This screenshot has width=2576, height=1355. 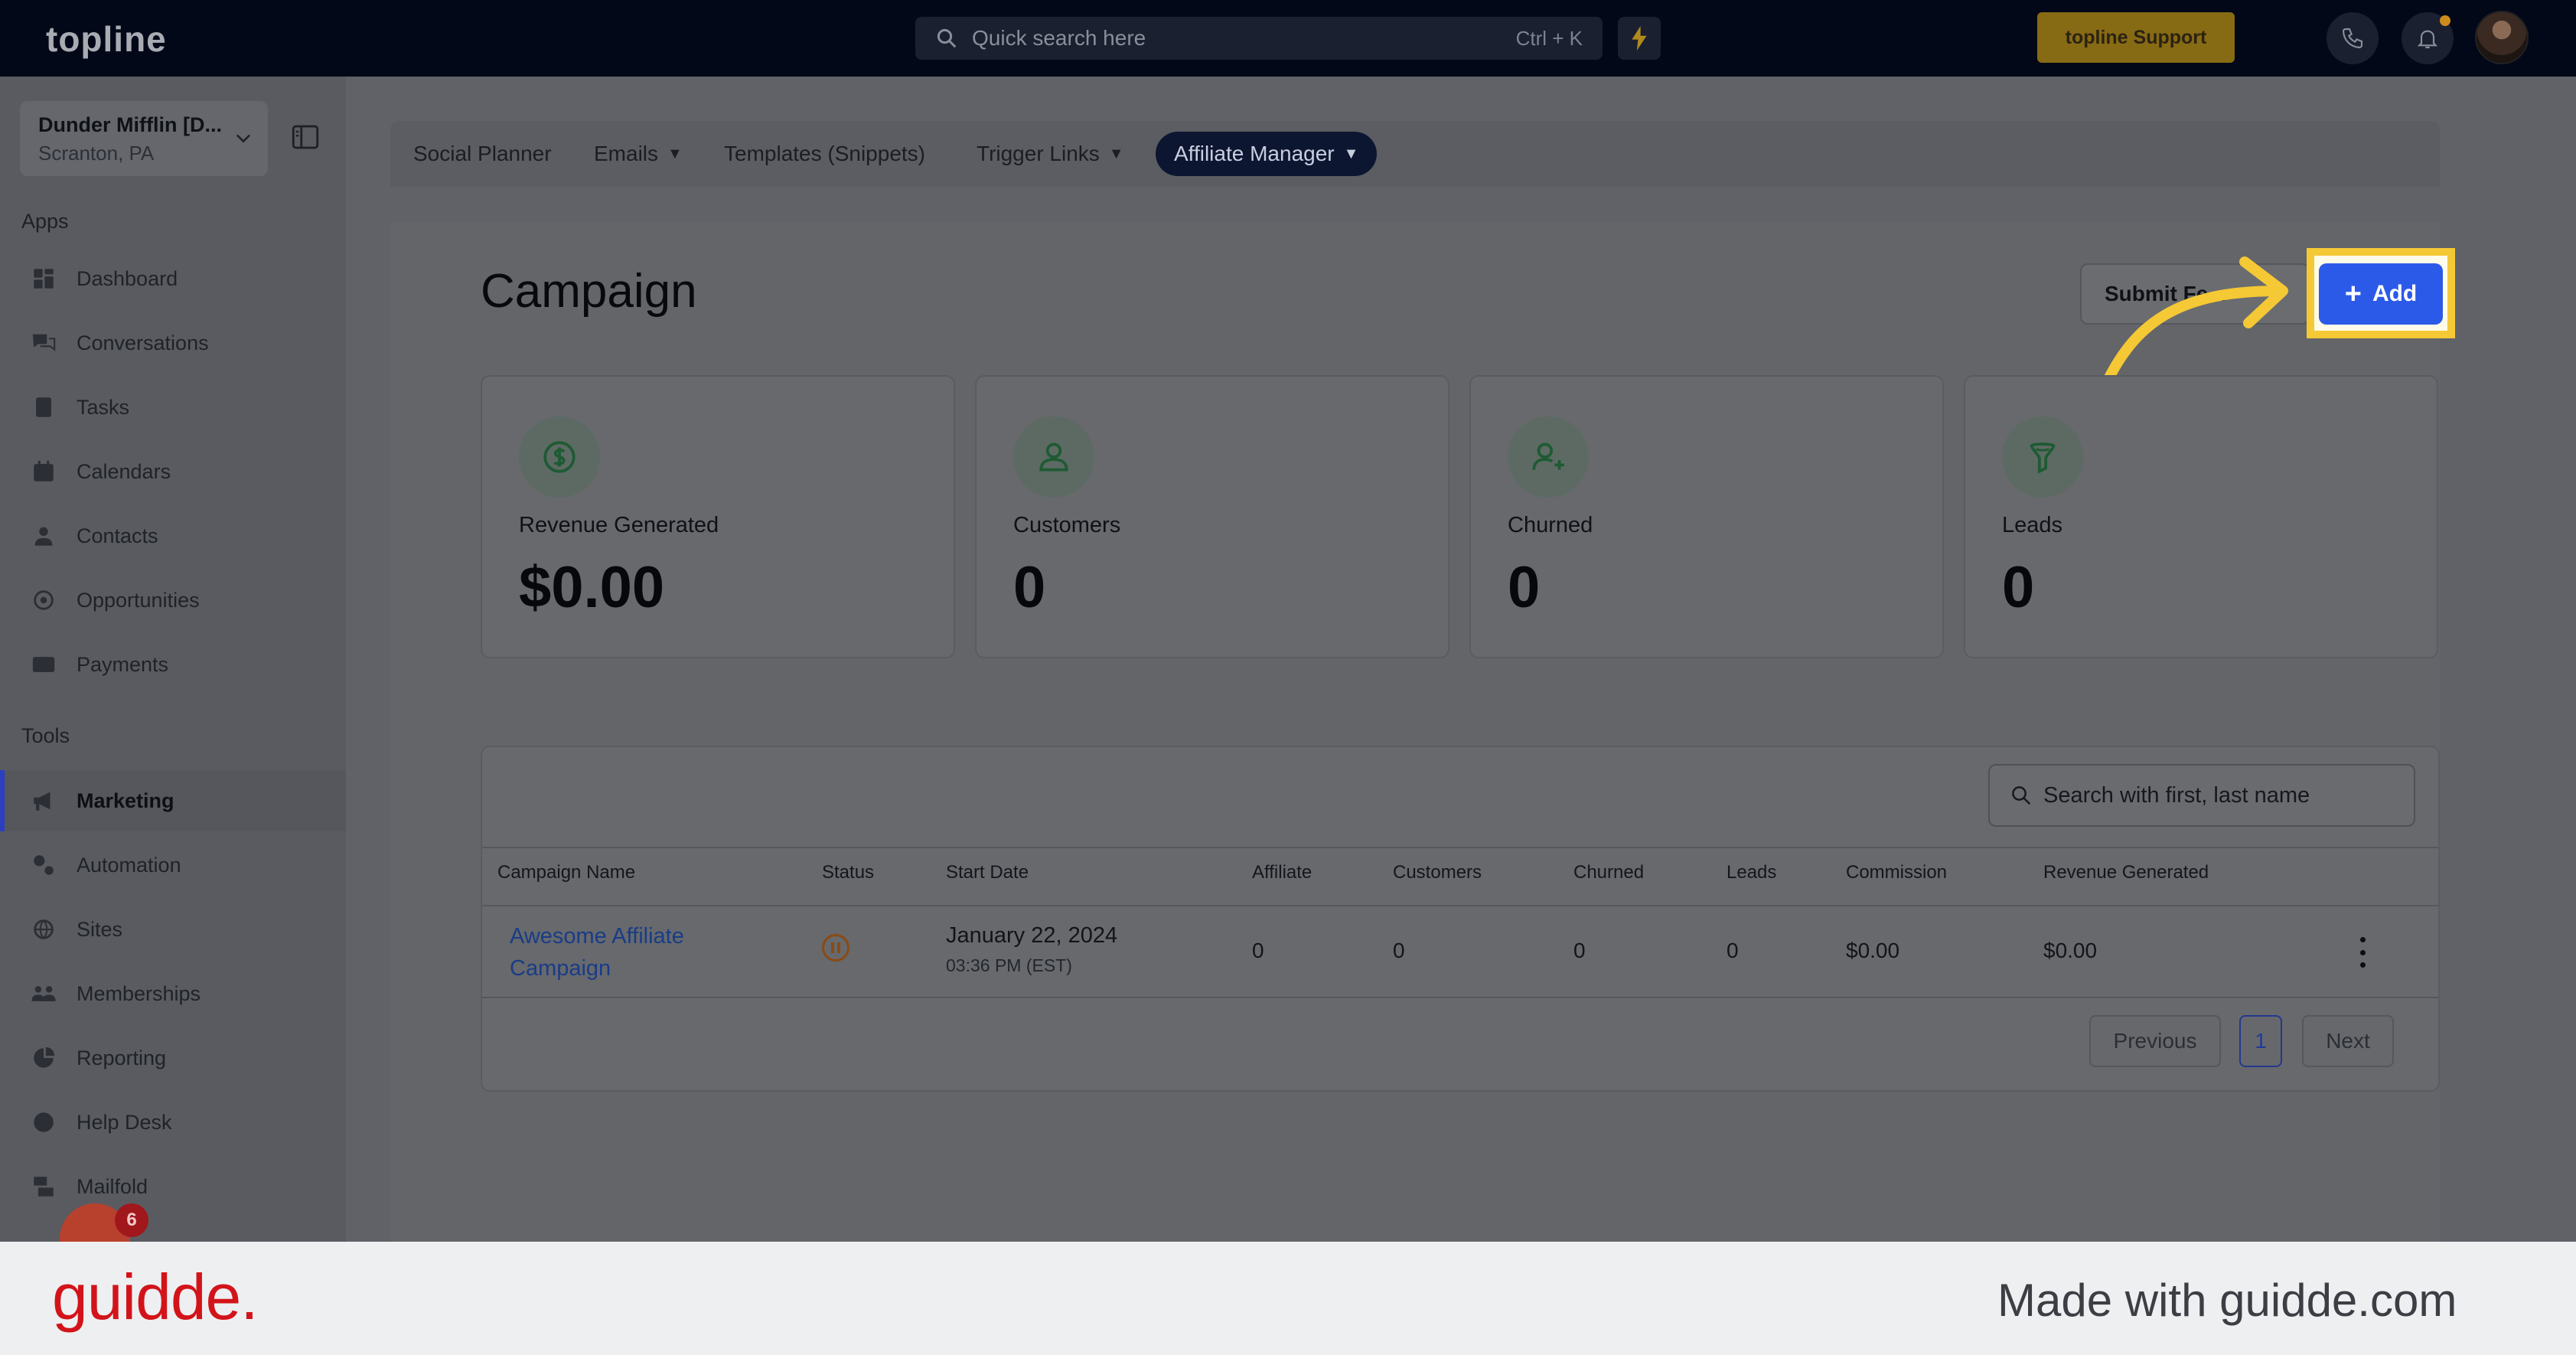 What do you see at coordinates (1639, 38) in the screenshot?
I see `quick-actions-button` at bounding box center [1639, 38].